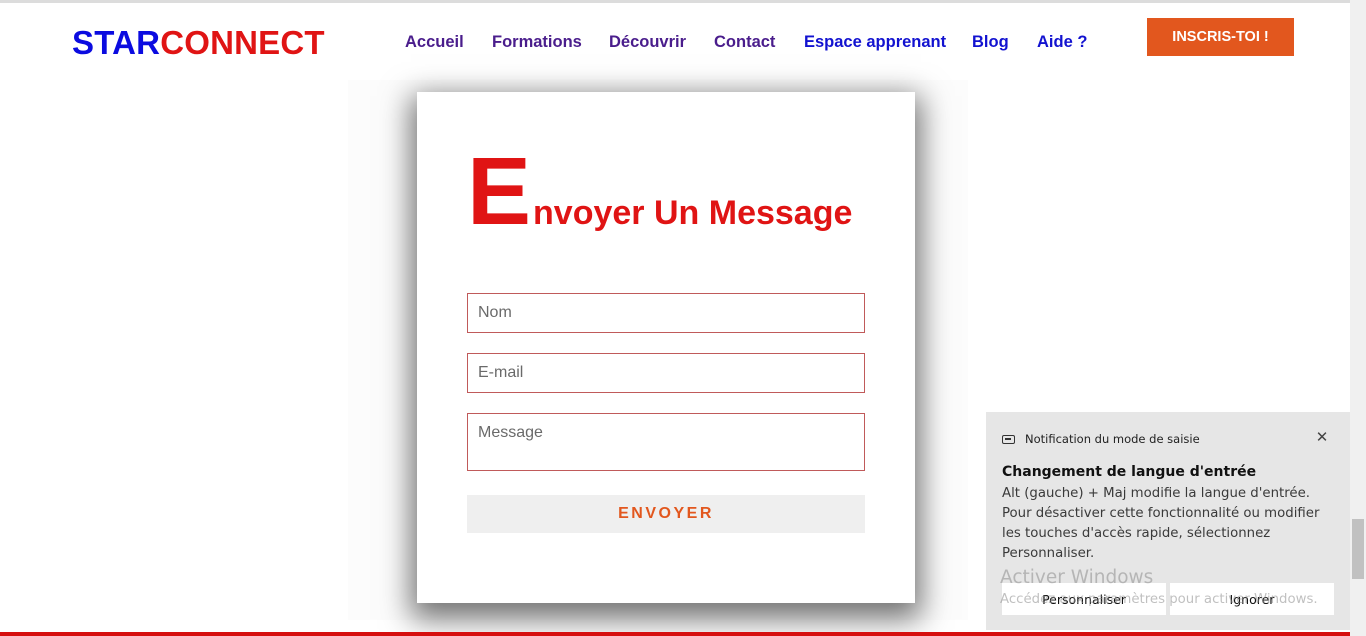  I want to click on form-title-initial: E, so click(499, 191).